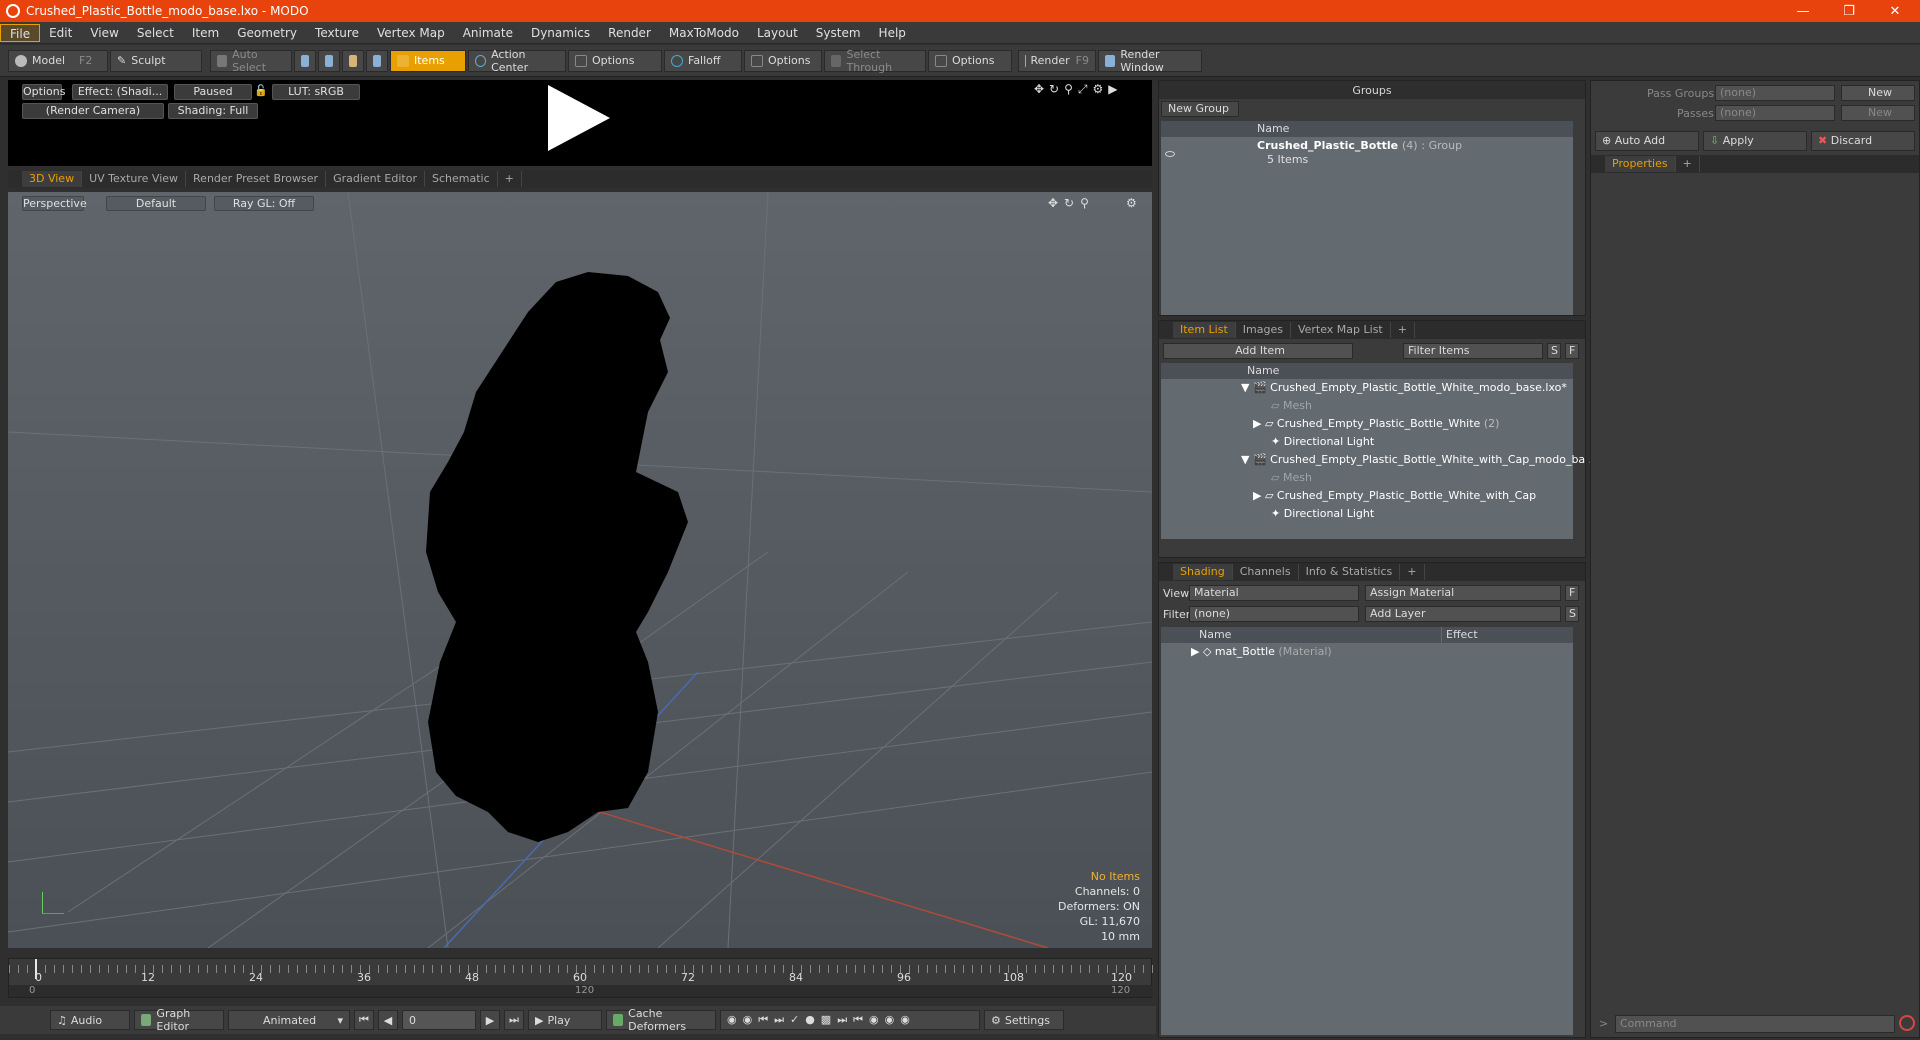 This screenshot has height=1040, width=1920. What do you see at coordinates (1755, 1024) in the screenshot?
I see `command-input: Command` at bounding box center [1755, 1024].